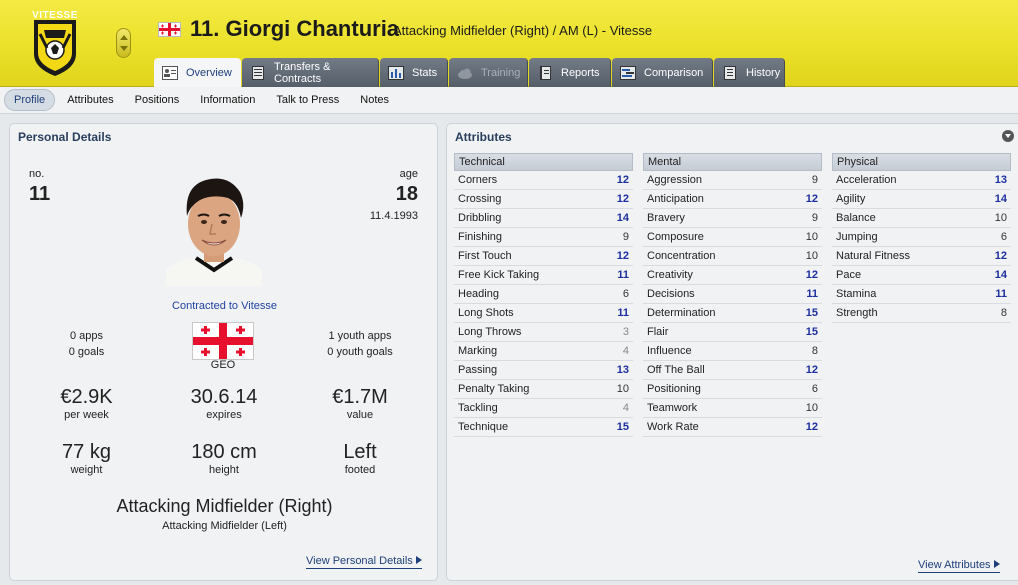  Describe the element at coordinates (86, 336) in the screenshot. I see `apps-count: 0 apps` at that location.